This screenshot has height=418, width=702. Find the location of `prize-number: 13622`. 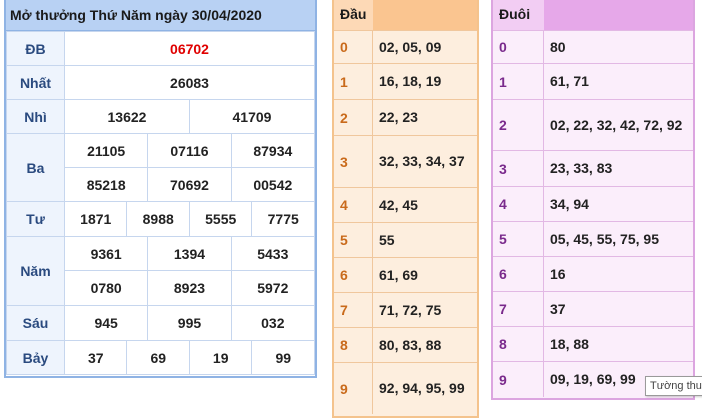

prize-number: 13622 is located at coordinates (127, 116).